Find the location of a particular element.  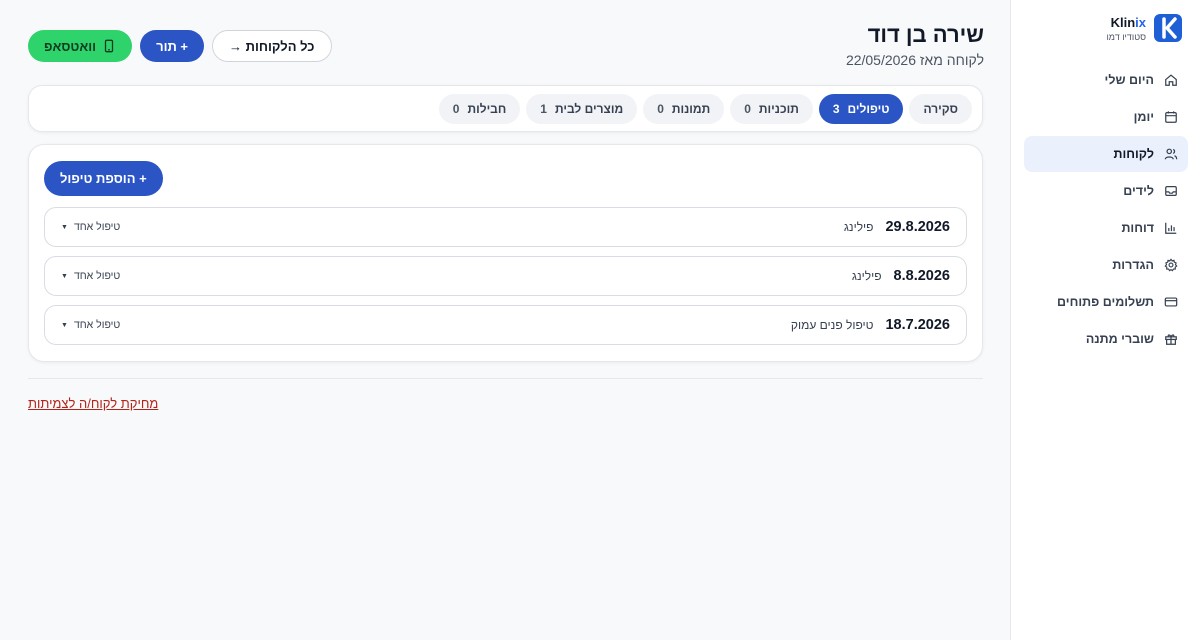

sidebar-item-label: הגדרות is located at coordinates (1133, 265).